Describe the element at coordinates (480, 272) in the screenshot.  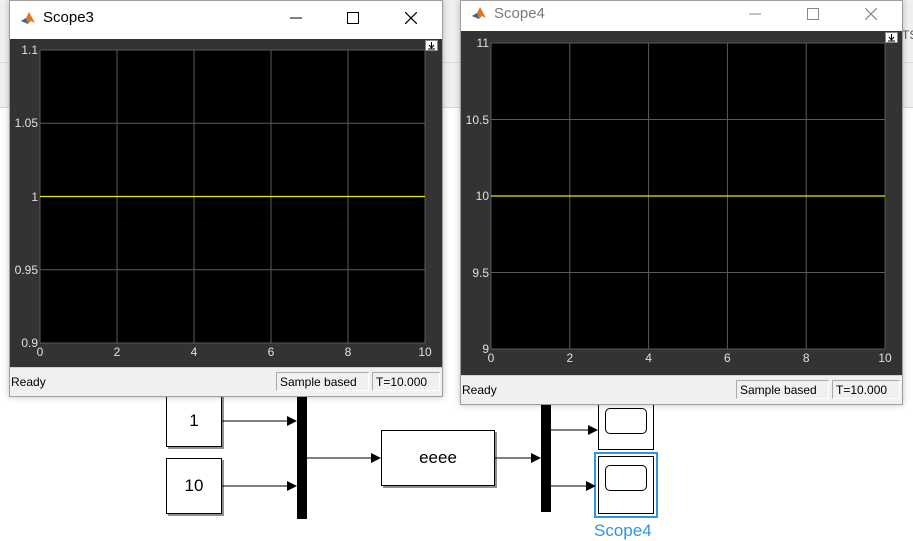
I see `y-tick-label: 9.5` at that location.